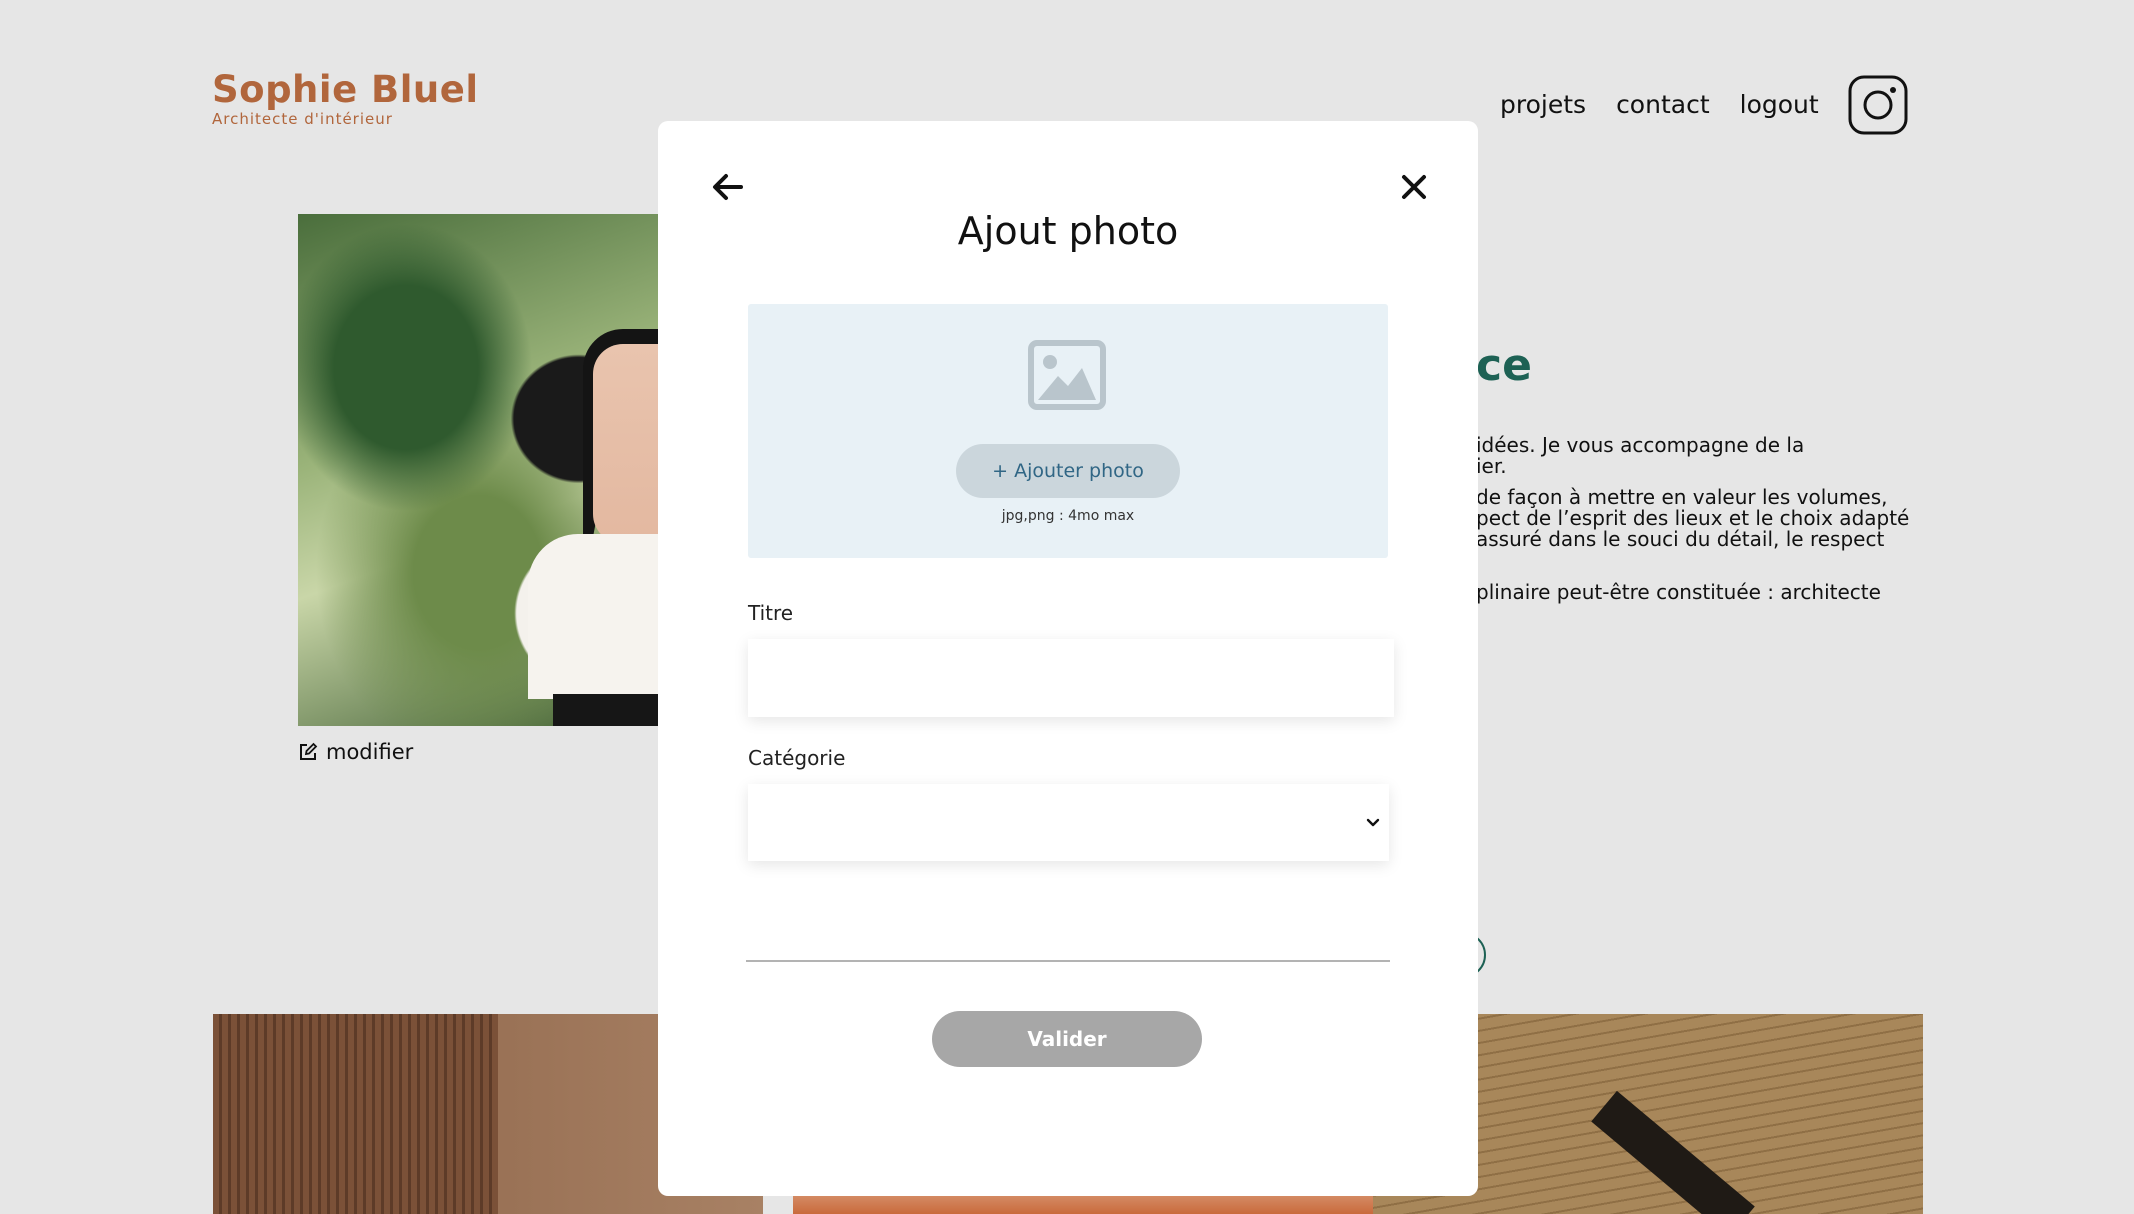  Describe the element at coordinates (1067, 1039) in the screenshot. I see `submit-button: Valider` at that location.